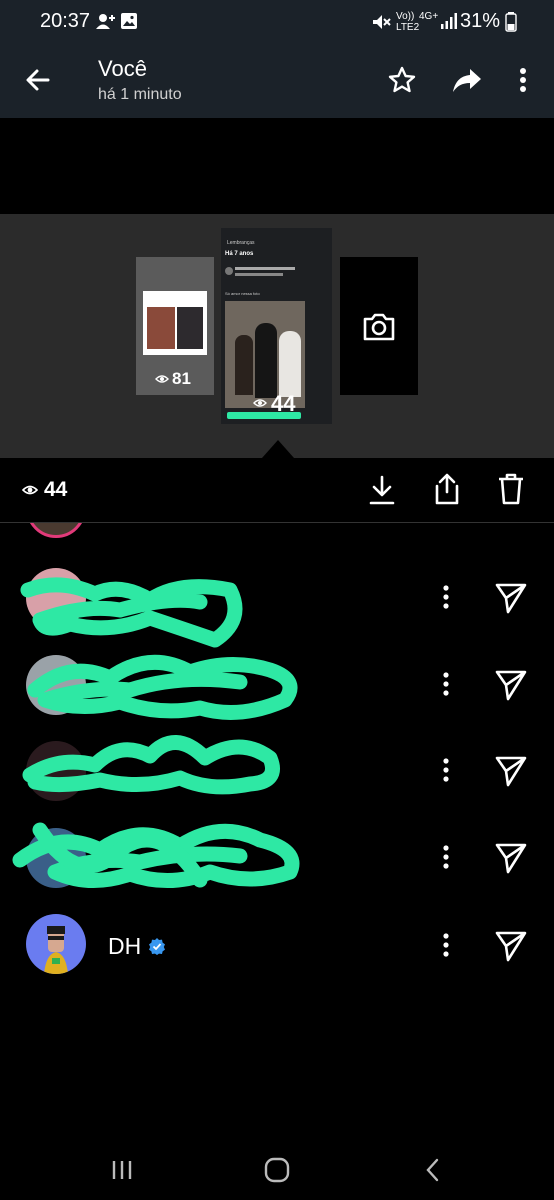 The image size is (554, 1200). What do you see at coordinates (277, 490) in the screenshot?
I see `story-action-bar` at bounding box center [277, 490].